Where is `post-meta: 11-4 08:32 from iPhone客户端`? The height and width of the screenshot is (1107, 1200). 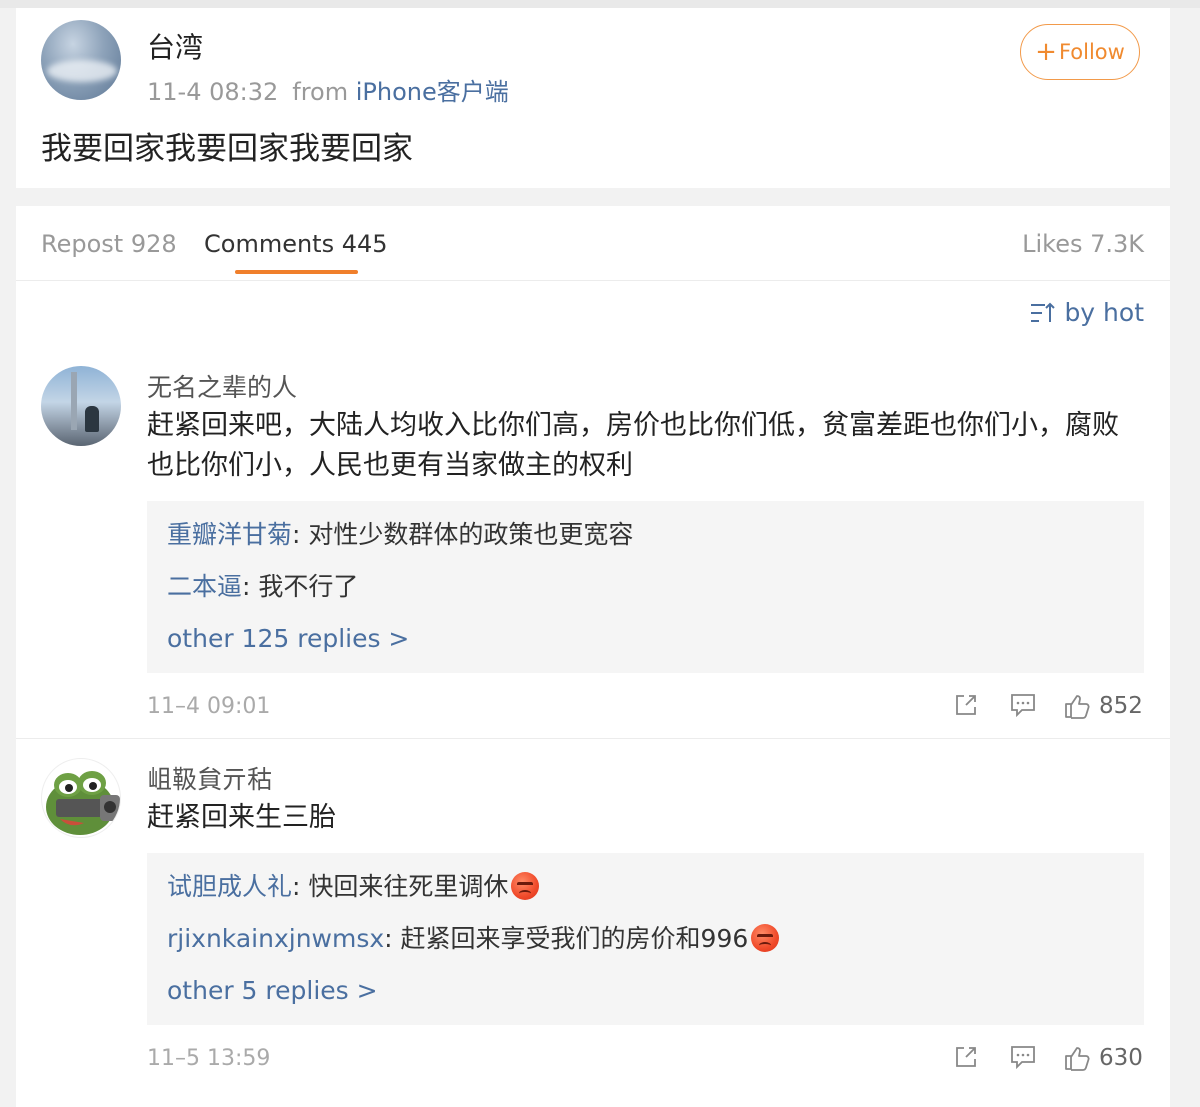
post-meta: 11-4 08:32 from iPhone客户端 is located at coordinates (328, 89).